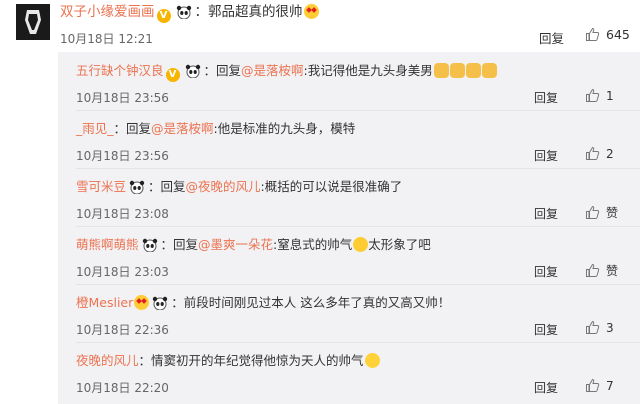 The height and width of the screenshot is (404, 640). I want to click on like-count: 645, so click(618, 34).